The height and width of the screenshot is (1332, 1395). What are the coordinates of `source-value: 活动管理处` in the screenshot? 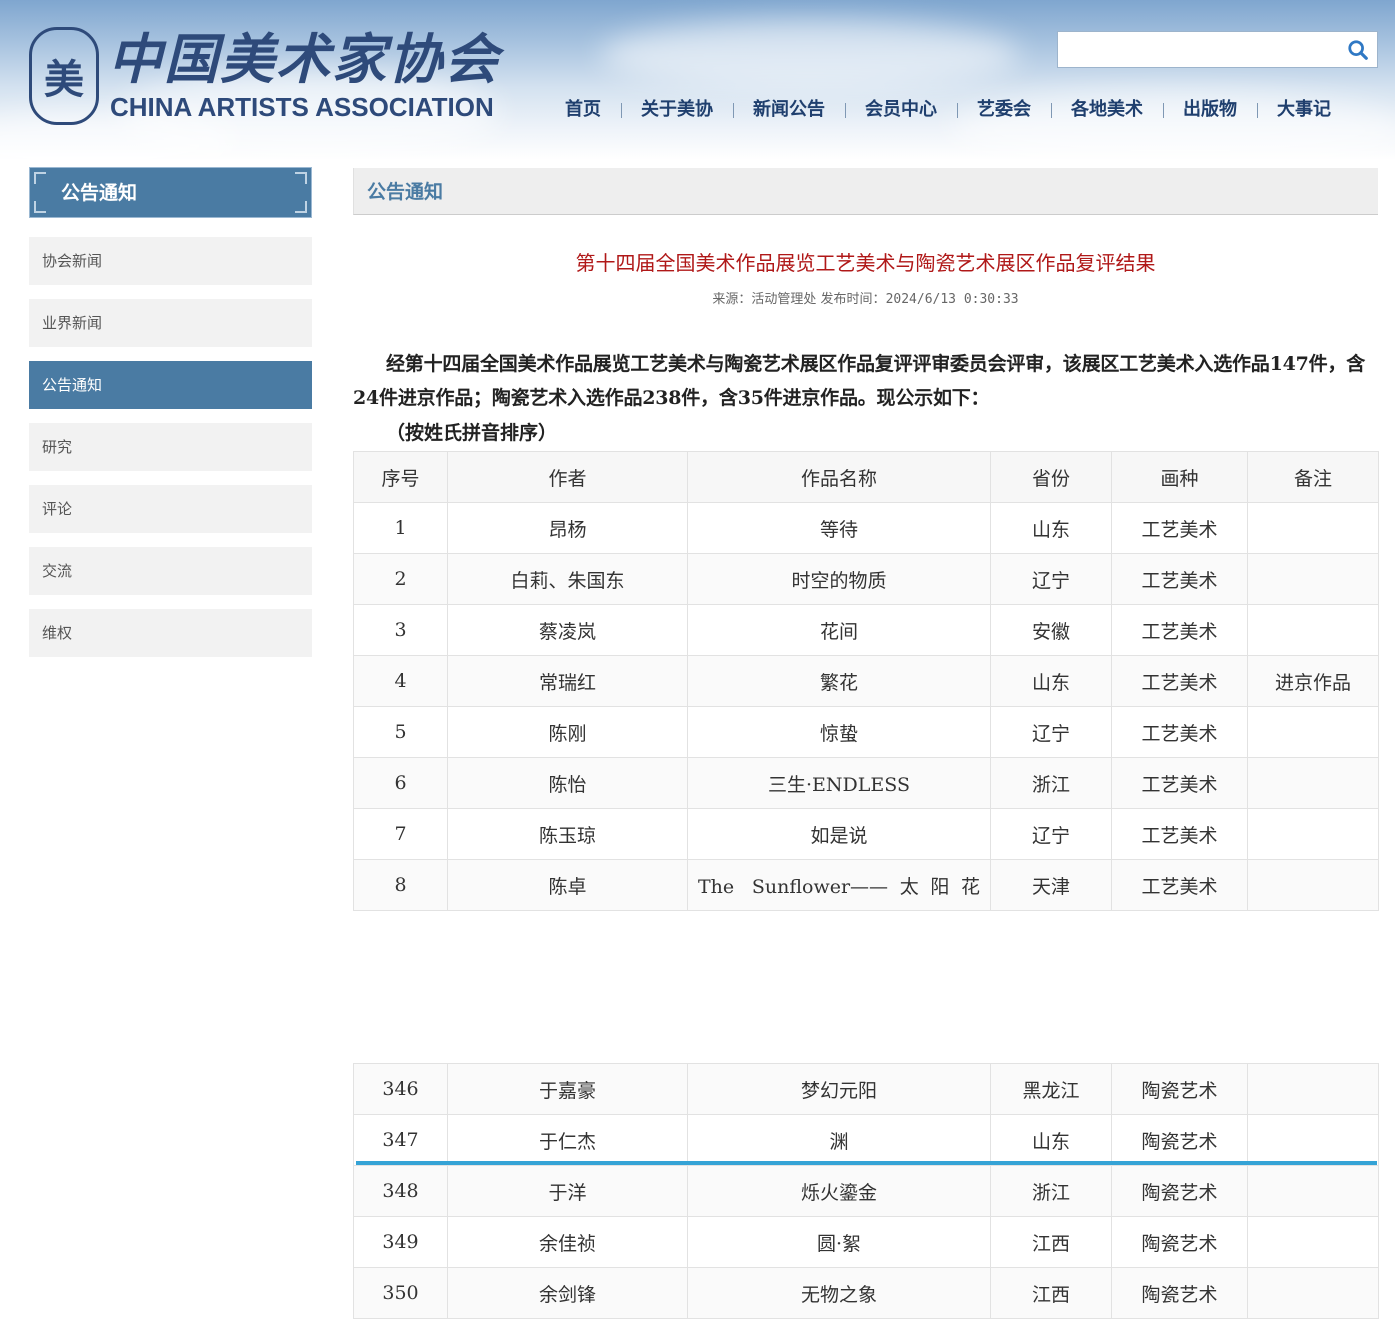 It's located at (784, 299).